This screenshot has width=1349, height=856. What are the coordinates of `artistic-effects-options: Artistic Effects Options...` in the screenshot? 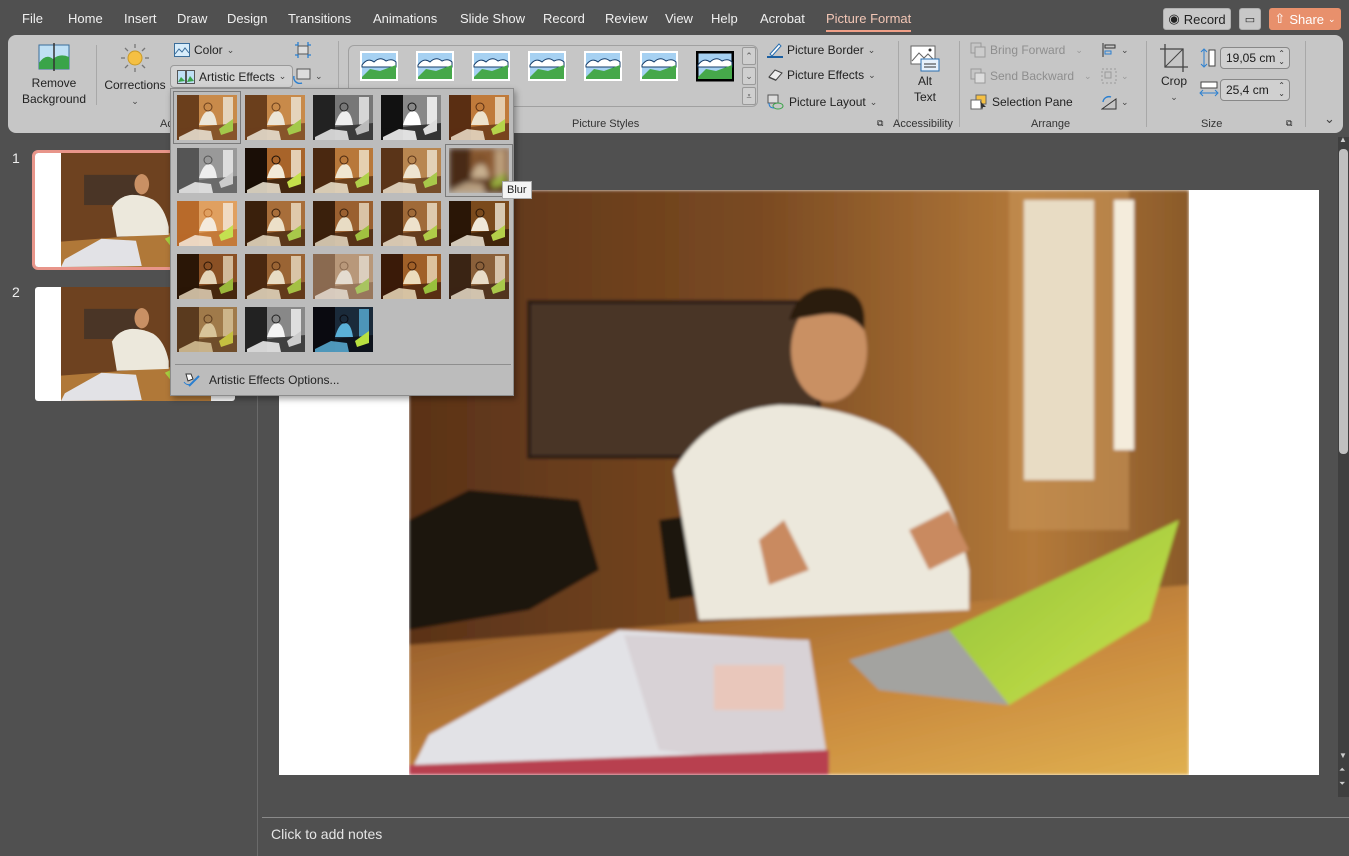 It's located at (261, 380).